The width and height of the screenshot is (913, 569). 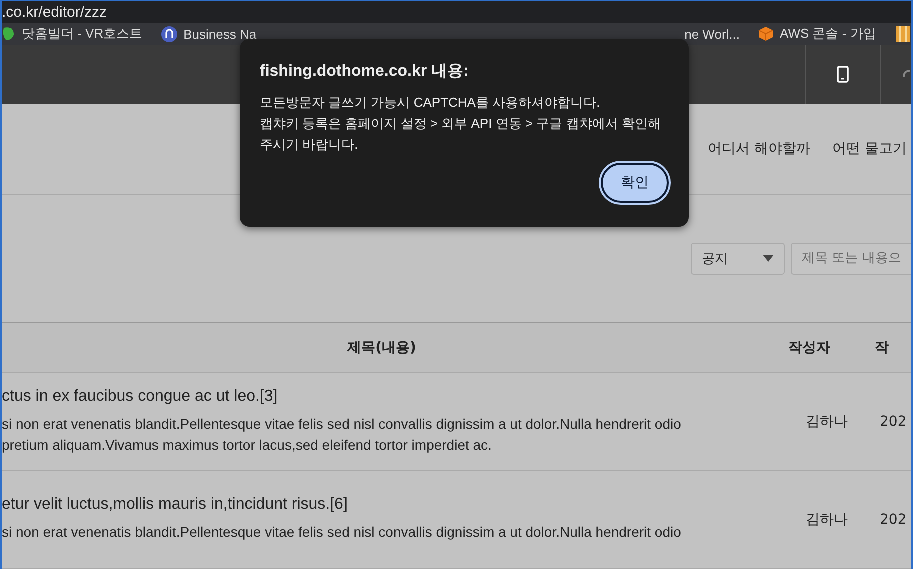 What do you see at coordinates (220, 34) in the screenshot?
I see `bookmark-link: Business Na` at bounding box center [220, 34].